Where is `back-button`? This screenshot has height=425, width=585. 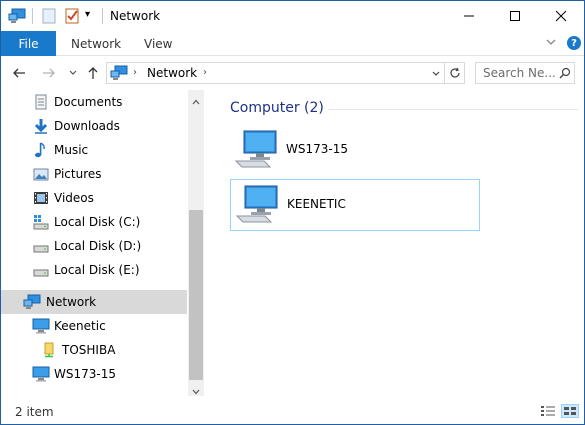
back-button is located at coordinates (19, 73).